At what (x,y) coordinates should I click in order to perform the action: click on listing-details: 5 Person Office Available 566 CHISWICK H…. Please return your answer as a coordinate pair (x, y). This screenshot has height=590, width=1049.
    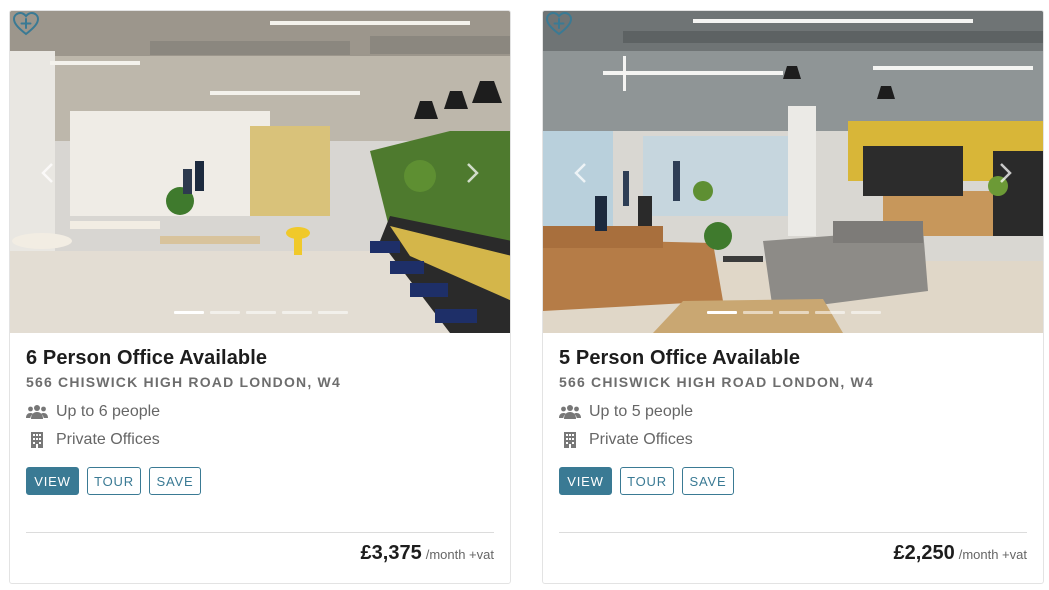
    Looking at the image, I should click on (793, 421).